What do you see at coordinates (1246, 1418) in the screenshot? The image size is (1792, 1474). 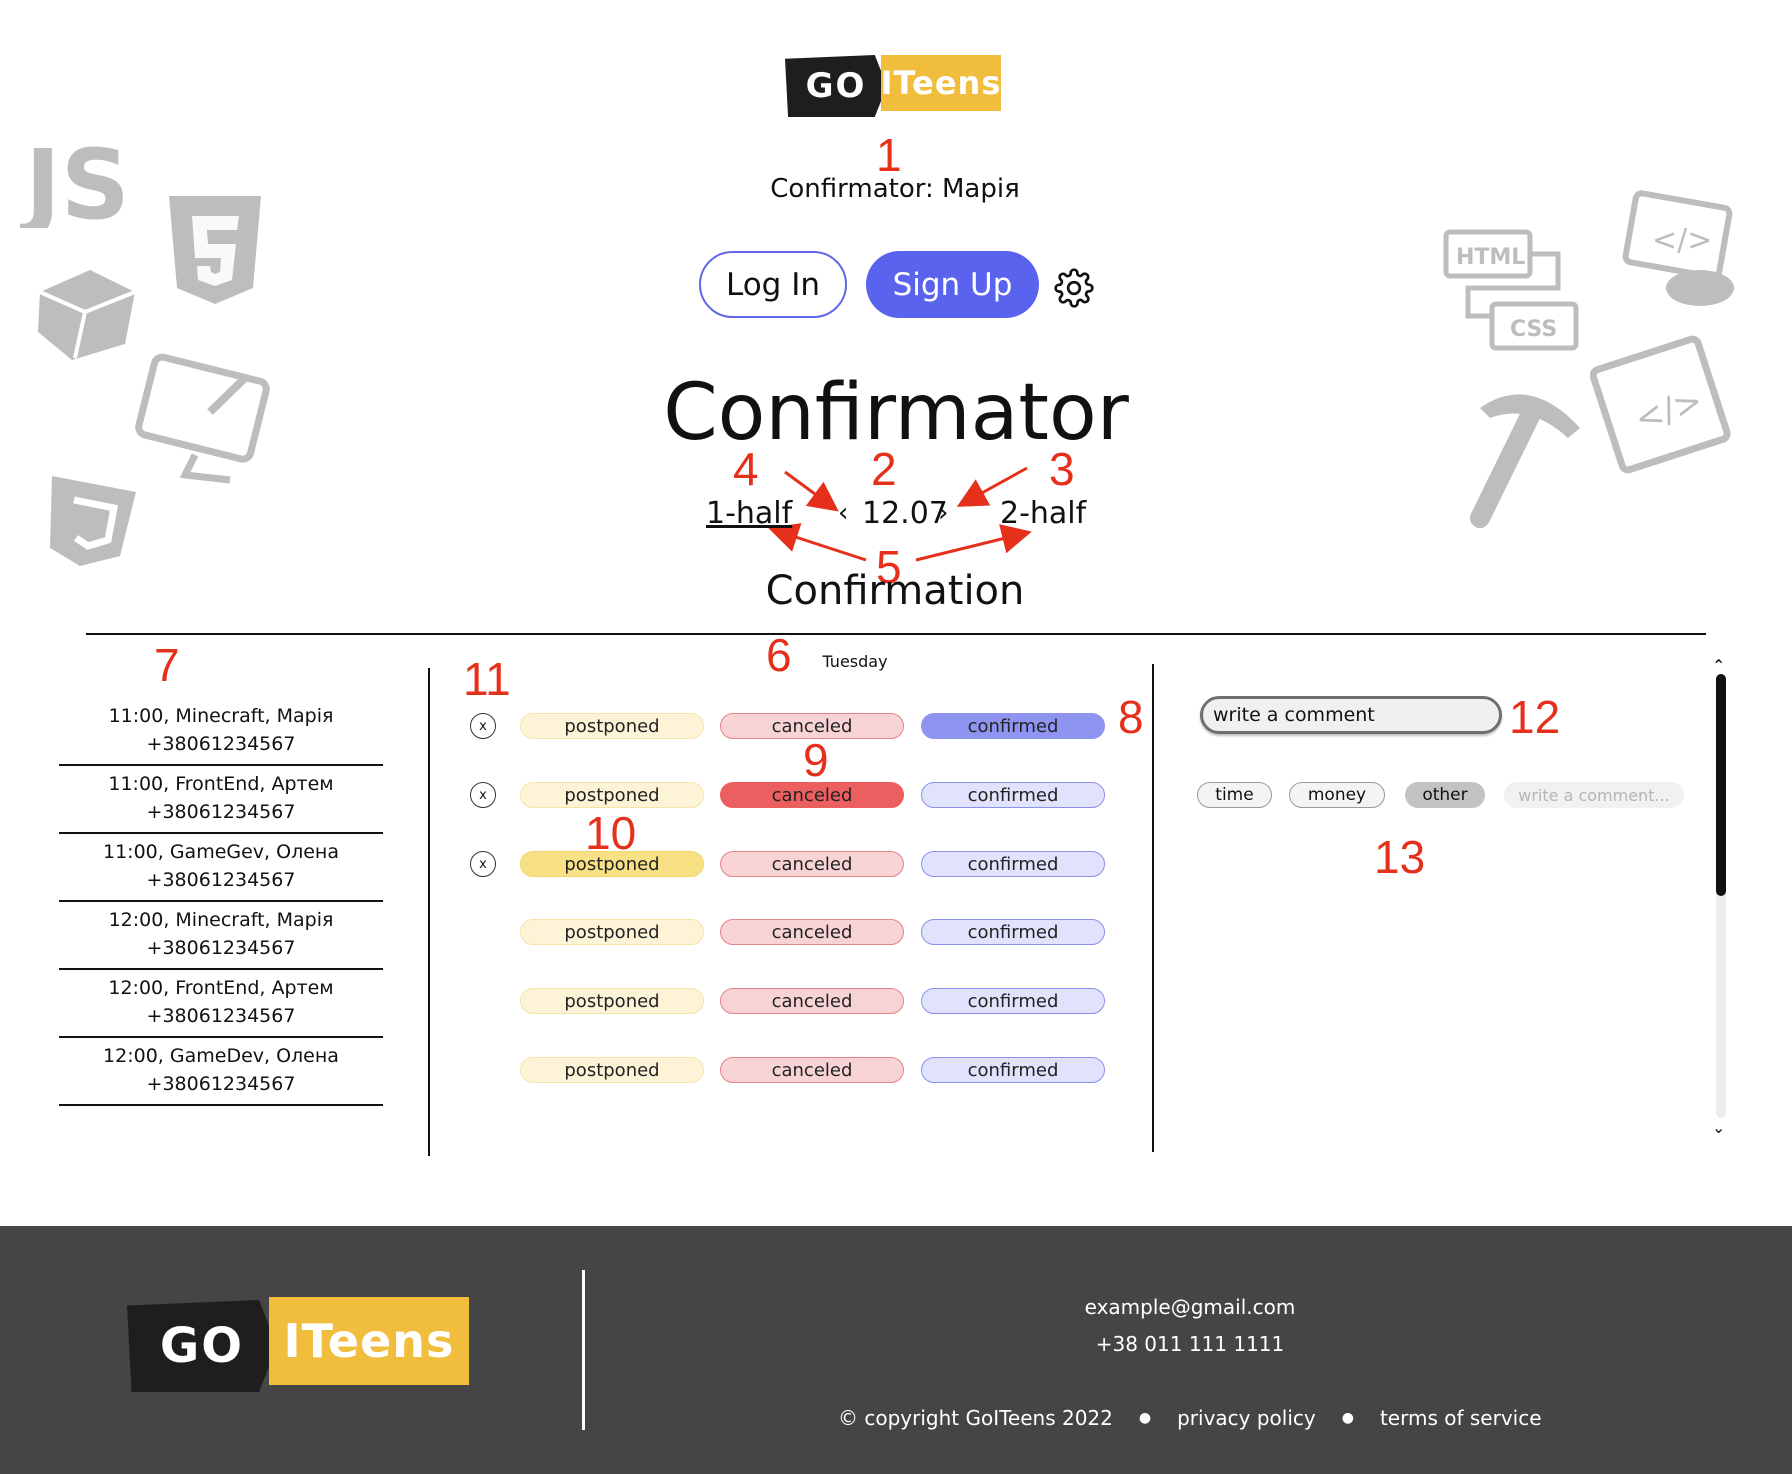 I see `privacy-policy-link: privacy policy` at bounding box center [1246, 1418].